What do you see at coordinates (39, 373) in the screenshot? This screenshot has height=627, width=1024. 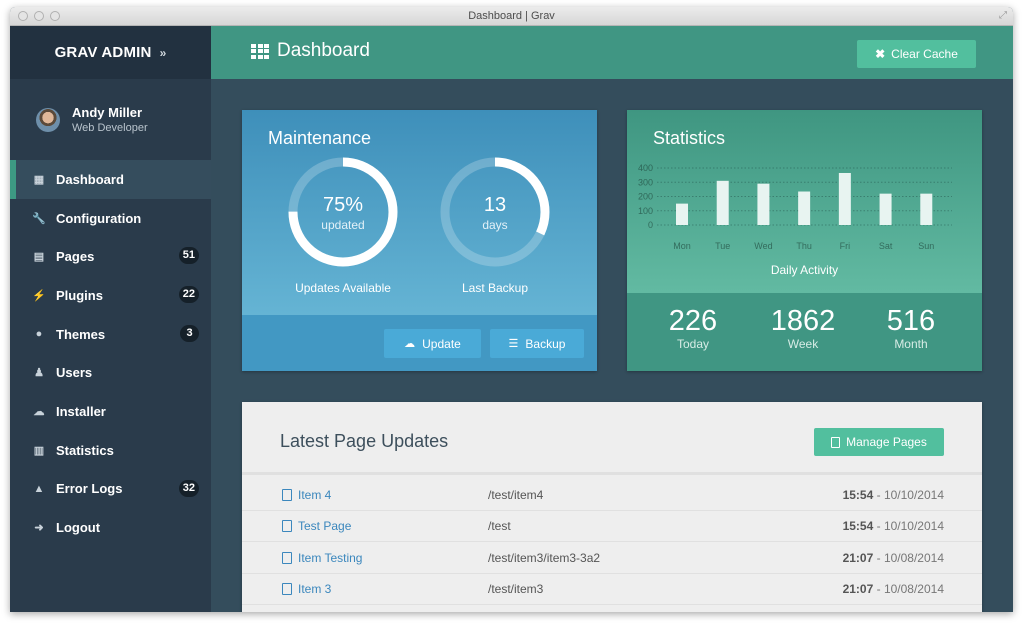 I see `user-icon: ♟` at bounding box center [39, 373].